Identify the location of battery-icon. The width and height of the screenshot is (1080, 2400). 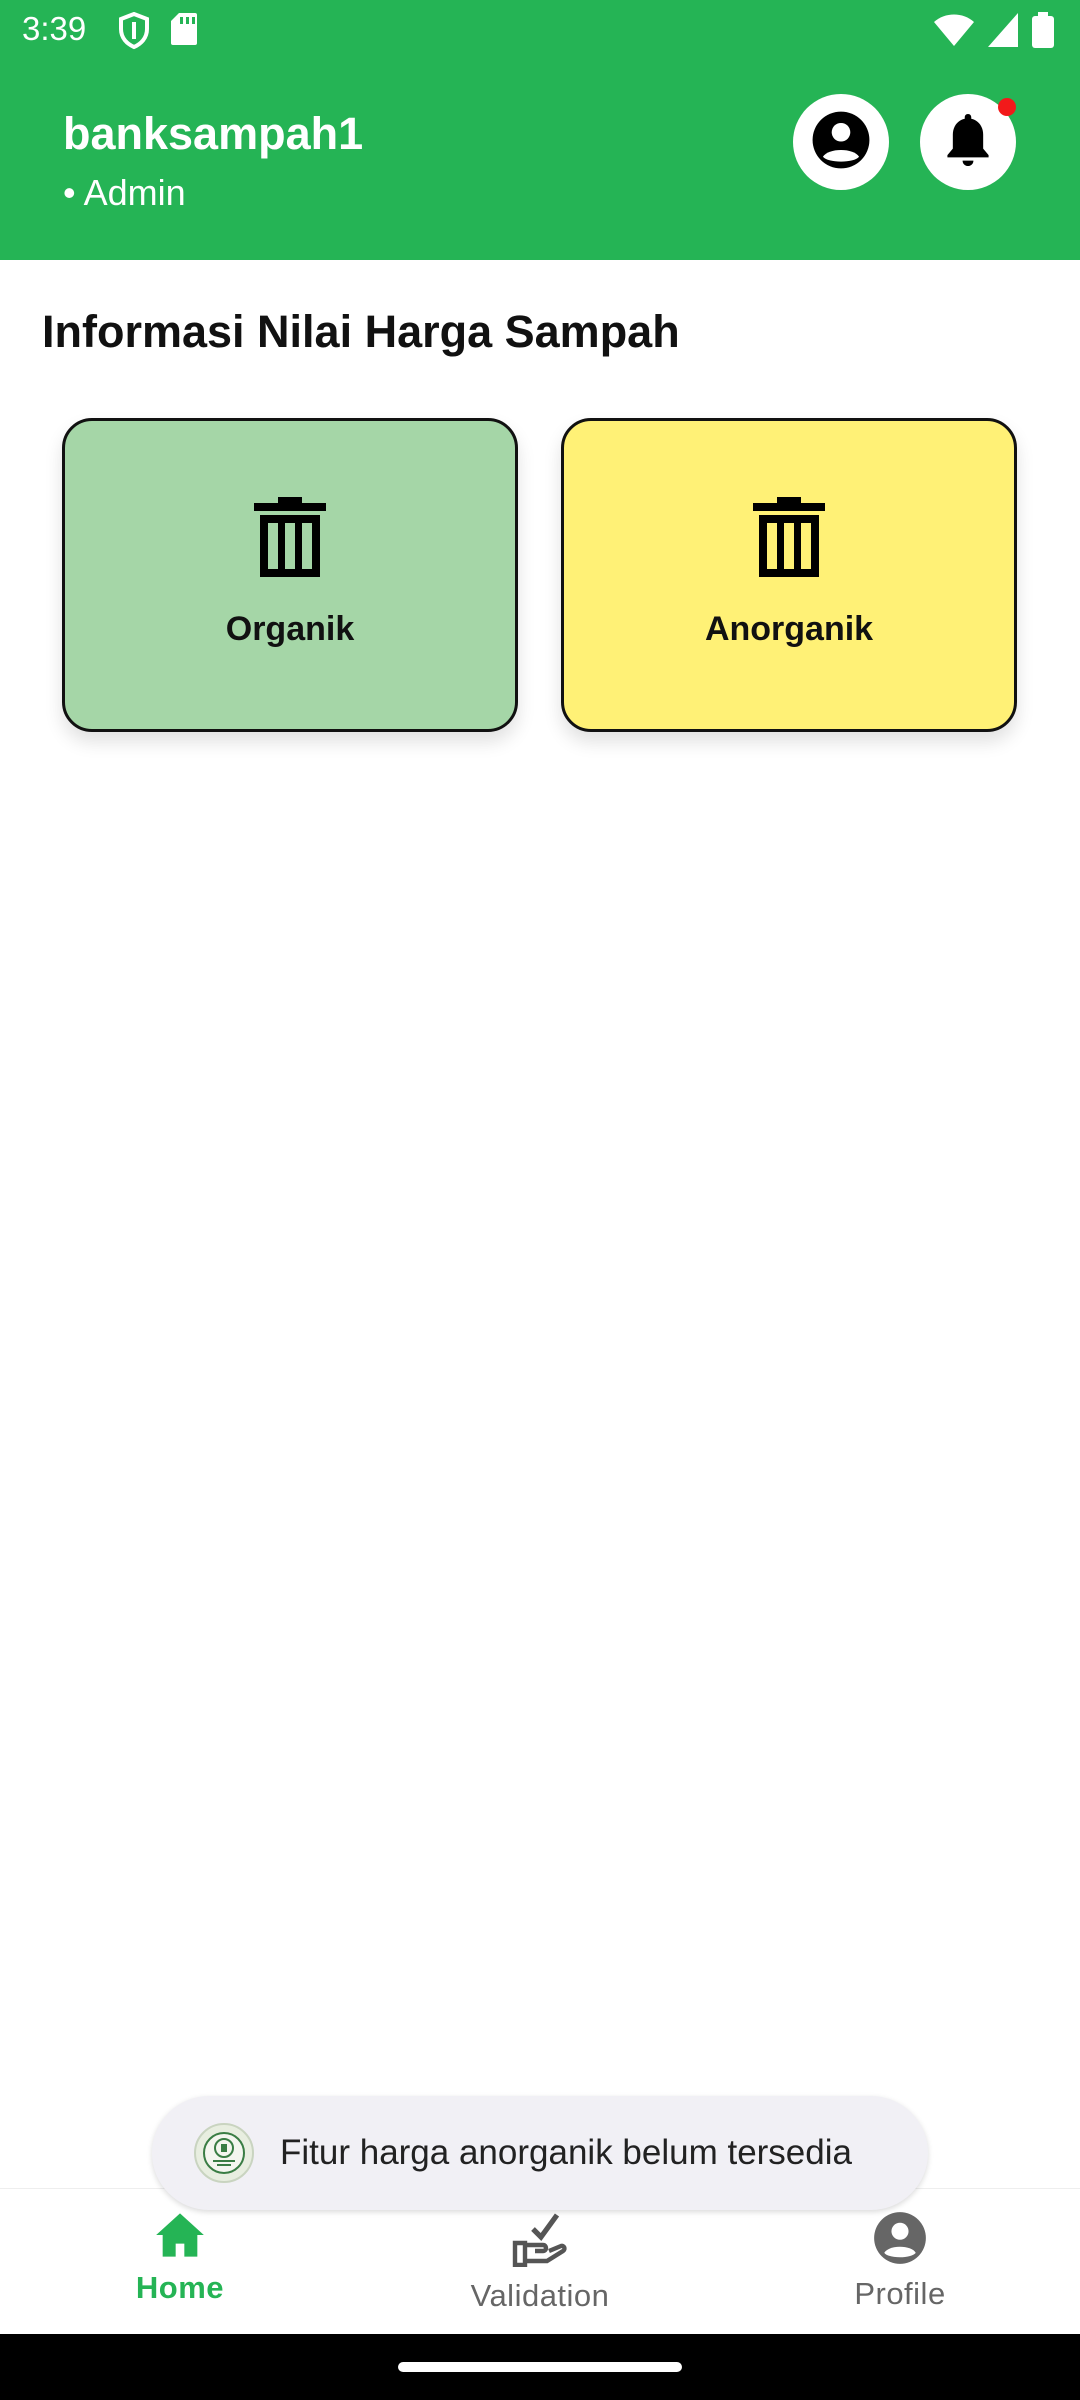
(1043, 30).